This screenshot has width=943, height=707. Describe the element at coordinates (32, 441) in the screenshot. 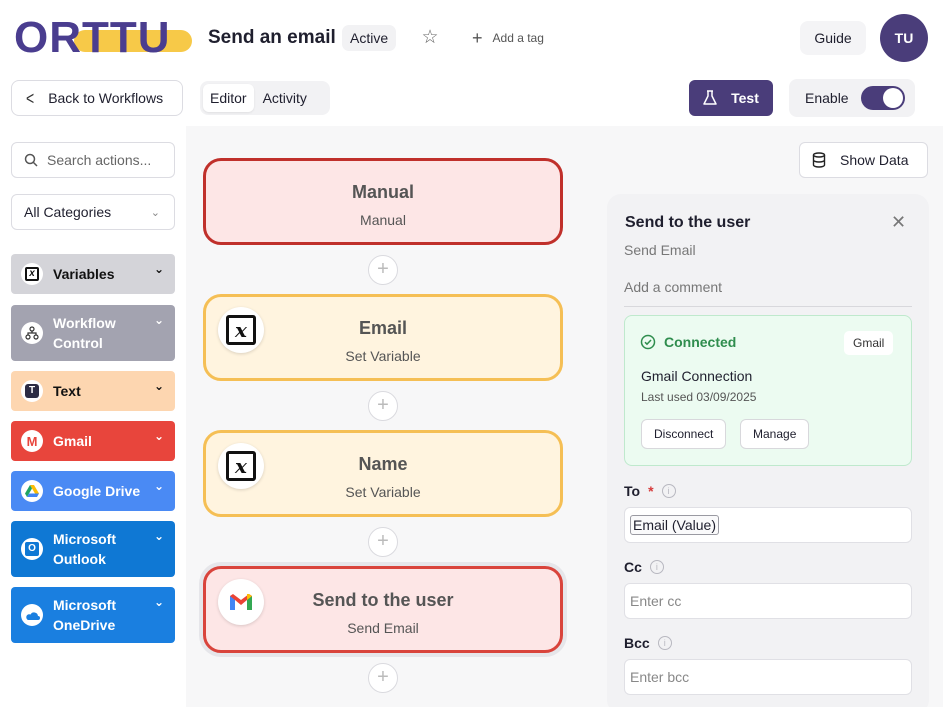

I see `gmail-icon: M` at that location.